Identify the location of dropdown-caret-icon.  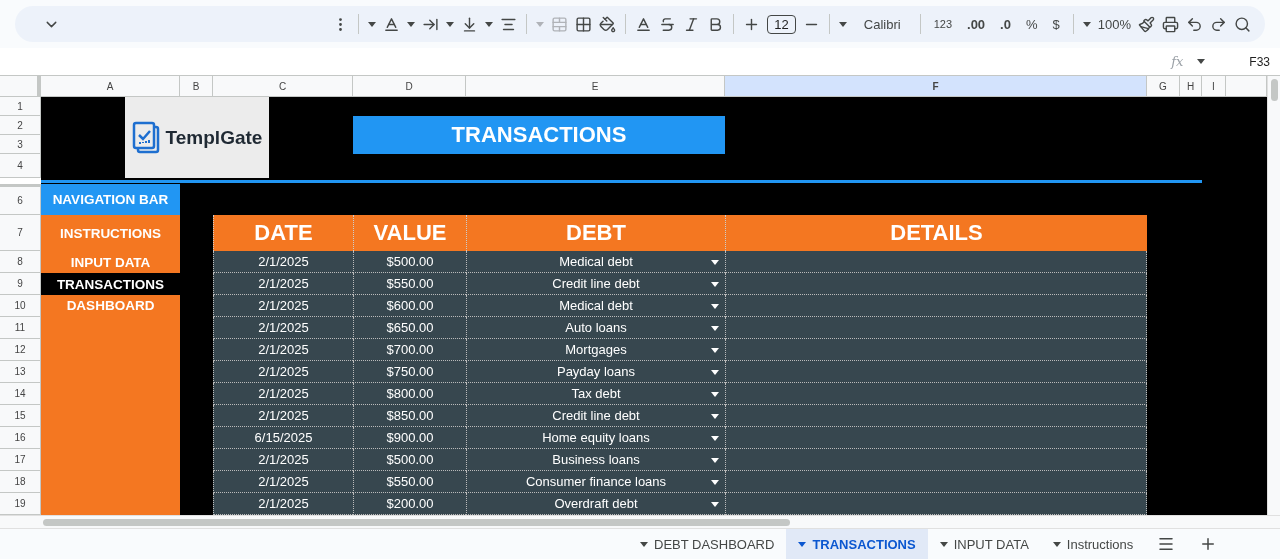
(1201, 61).